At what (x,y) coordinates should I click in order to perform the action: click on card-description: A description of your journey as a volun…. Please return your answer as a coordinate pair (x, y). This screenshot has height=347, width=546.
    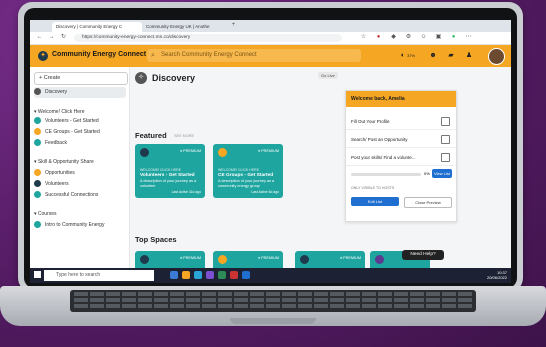
    Looking at the image, I should click on (168, 183).